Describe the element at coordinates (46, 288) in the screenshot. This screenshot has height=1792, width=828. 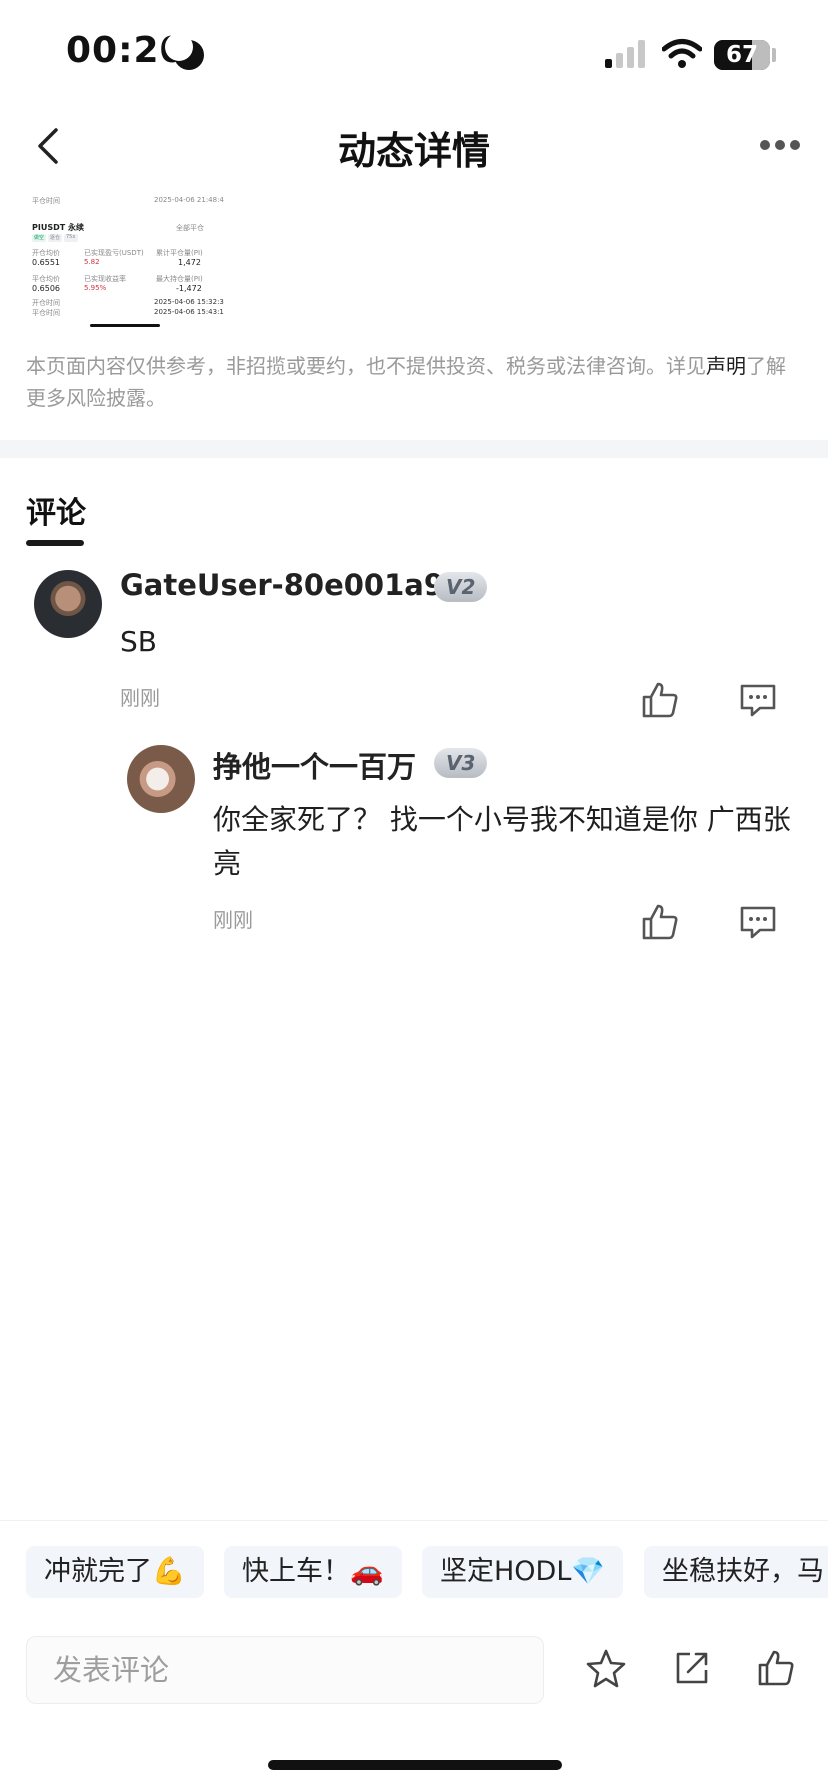
I see `thumb-close-price: 0.6506` at that location.